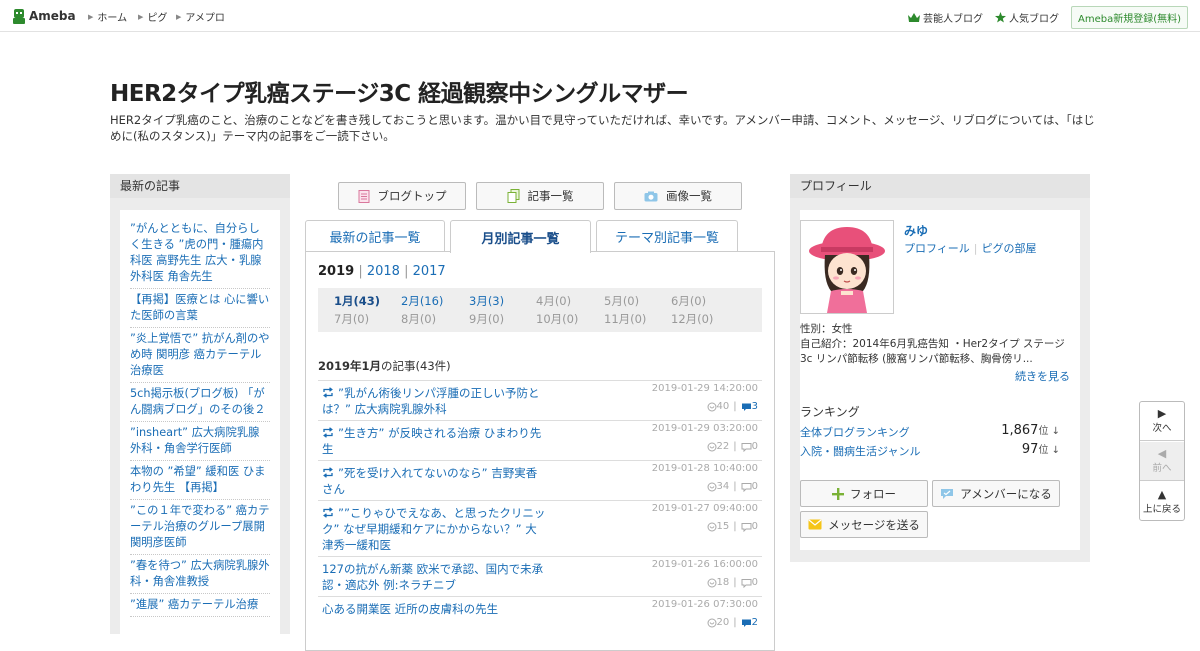  I want to click on month-jan: 1月(43), so click(357, 301).